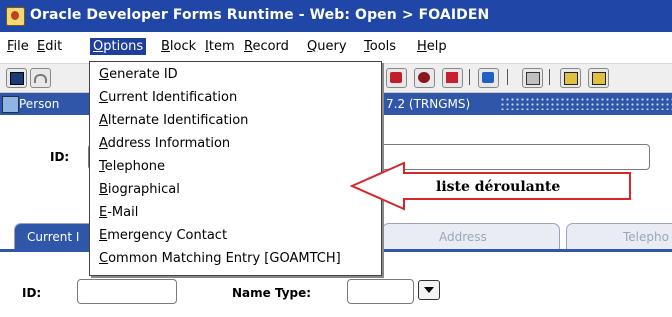  I want to click on menu-option-common-matching-entry: Common Matching Entry [GOAMTCH], so click(220, 258).